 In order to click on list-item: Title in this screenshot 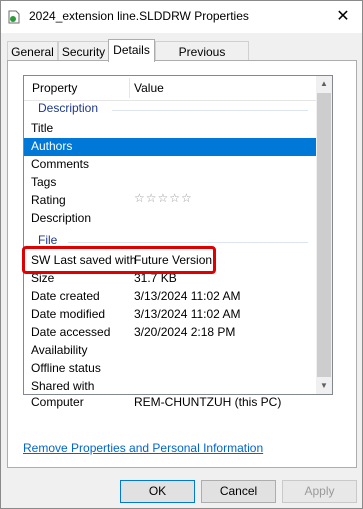, I will do `click(170, 129)`.